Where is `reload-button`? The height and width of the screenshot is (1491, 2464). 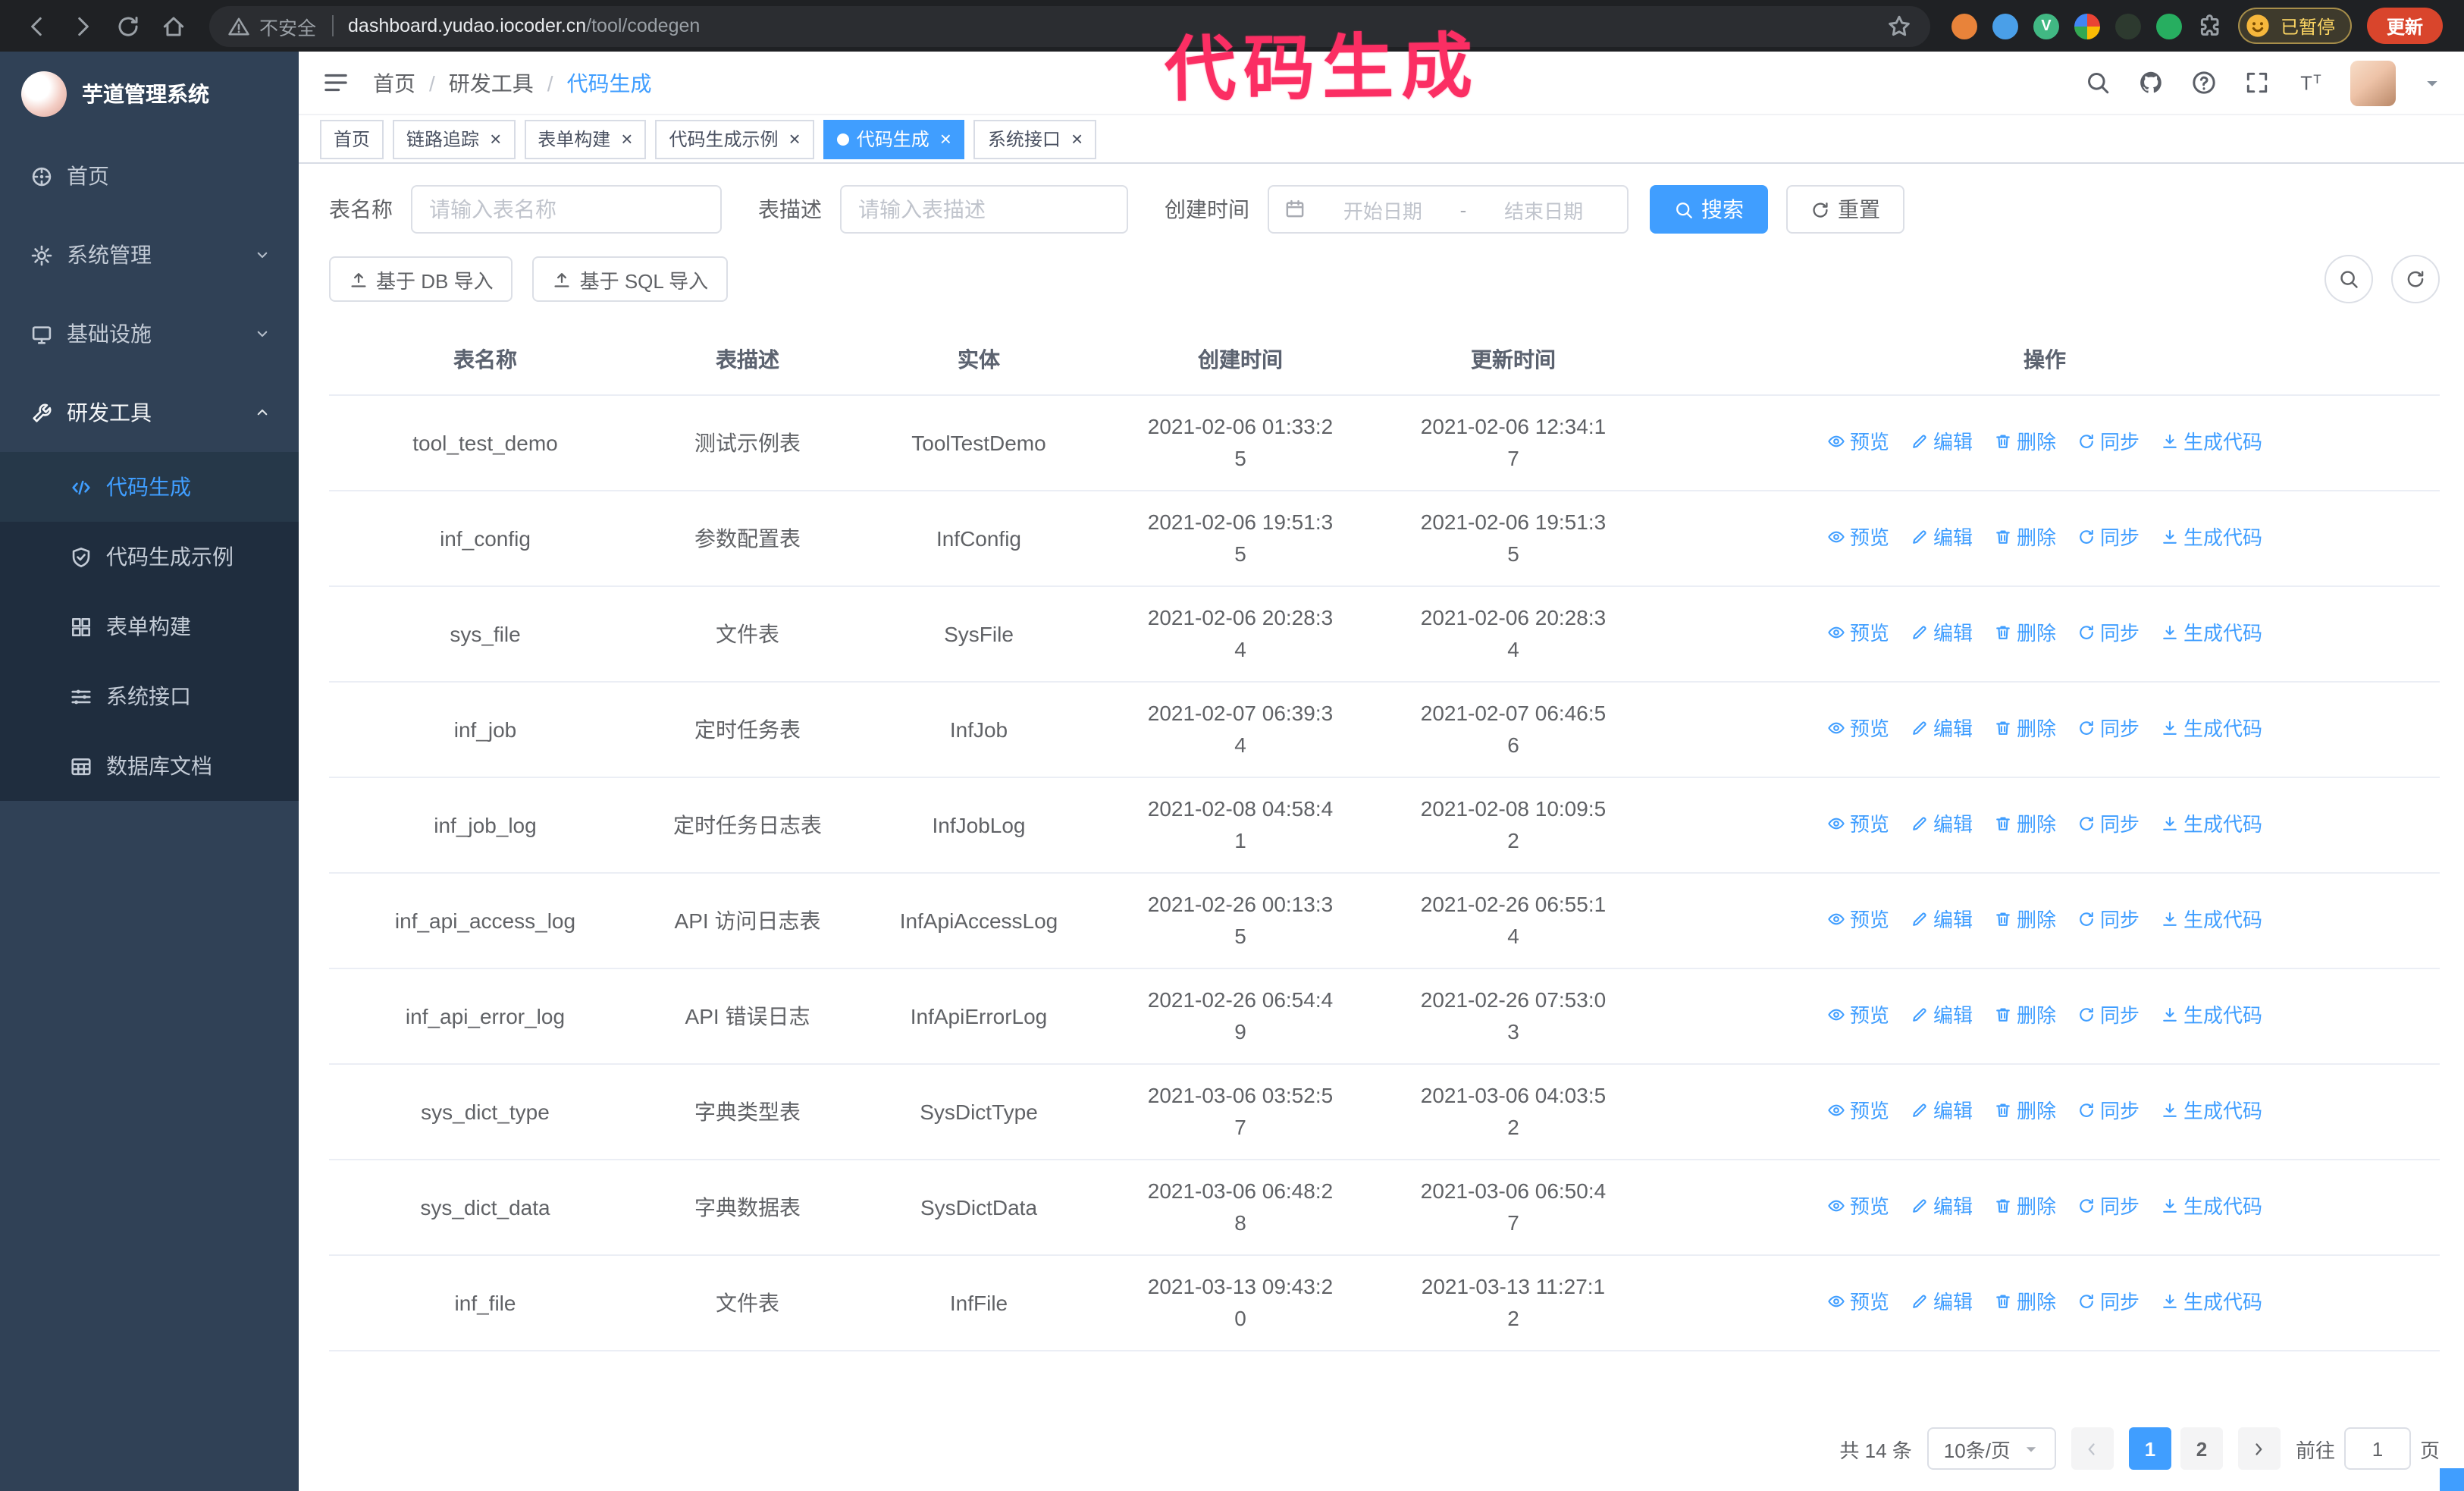
reload-button is located at coordinates (128, 26).